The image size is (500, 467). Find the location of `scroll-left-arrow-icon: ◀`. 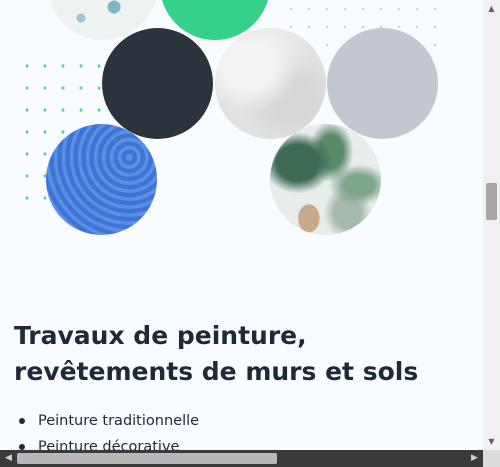

scroll-left-arrow-icon: ◀ is located at coordinates (8, 458).